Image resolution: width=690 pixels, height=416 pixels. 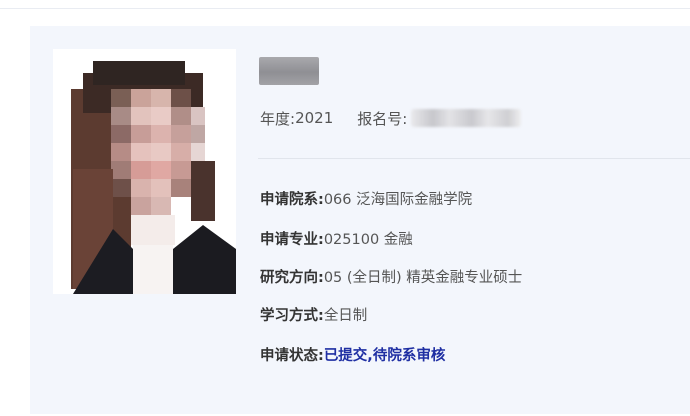 What do you see at coordinates (384, 355) in the screenshot?
I see `application-status-value: 已提交,待院系审核` at bounding box center [384, 355].